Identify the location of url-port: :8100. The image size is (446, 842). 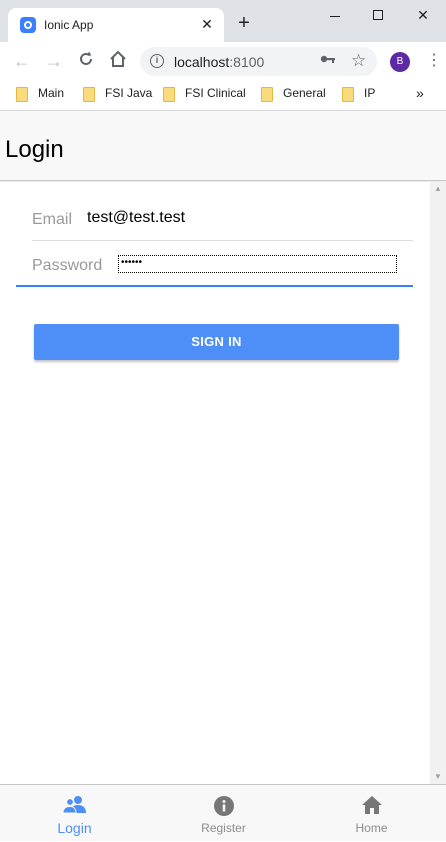
(247, 62).